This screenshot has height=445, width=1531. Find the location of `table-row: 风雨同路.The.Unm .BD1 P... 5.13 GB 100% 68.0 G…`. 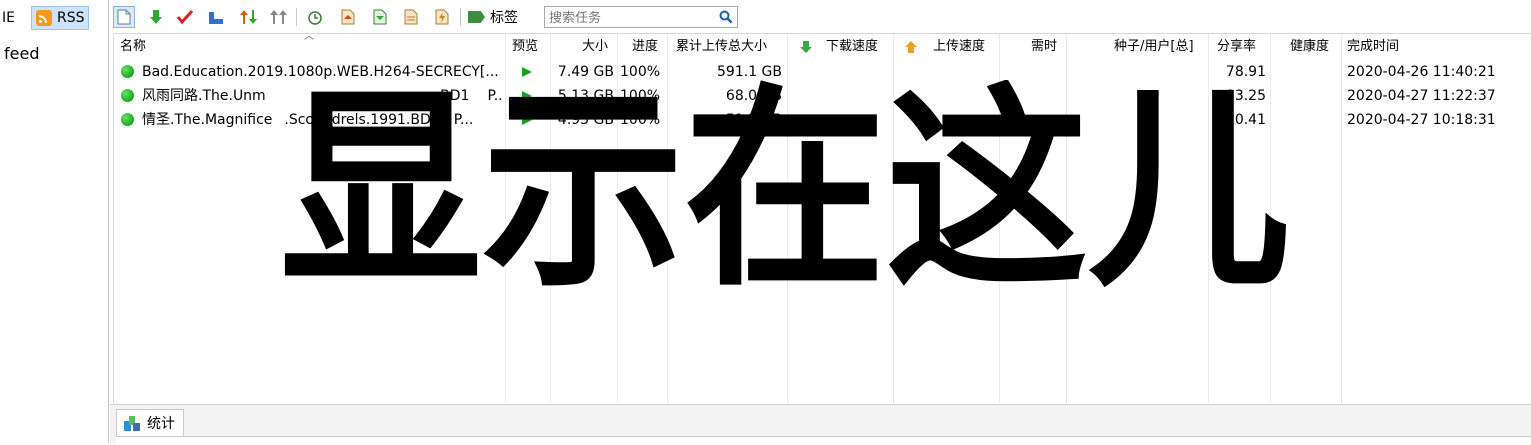

table-row: 风雨同路.The.Unm .BD1 P... 5.13 GB 100% 68.0 G… is located at coordinates (822, 96).